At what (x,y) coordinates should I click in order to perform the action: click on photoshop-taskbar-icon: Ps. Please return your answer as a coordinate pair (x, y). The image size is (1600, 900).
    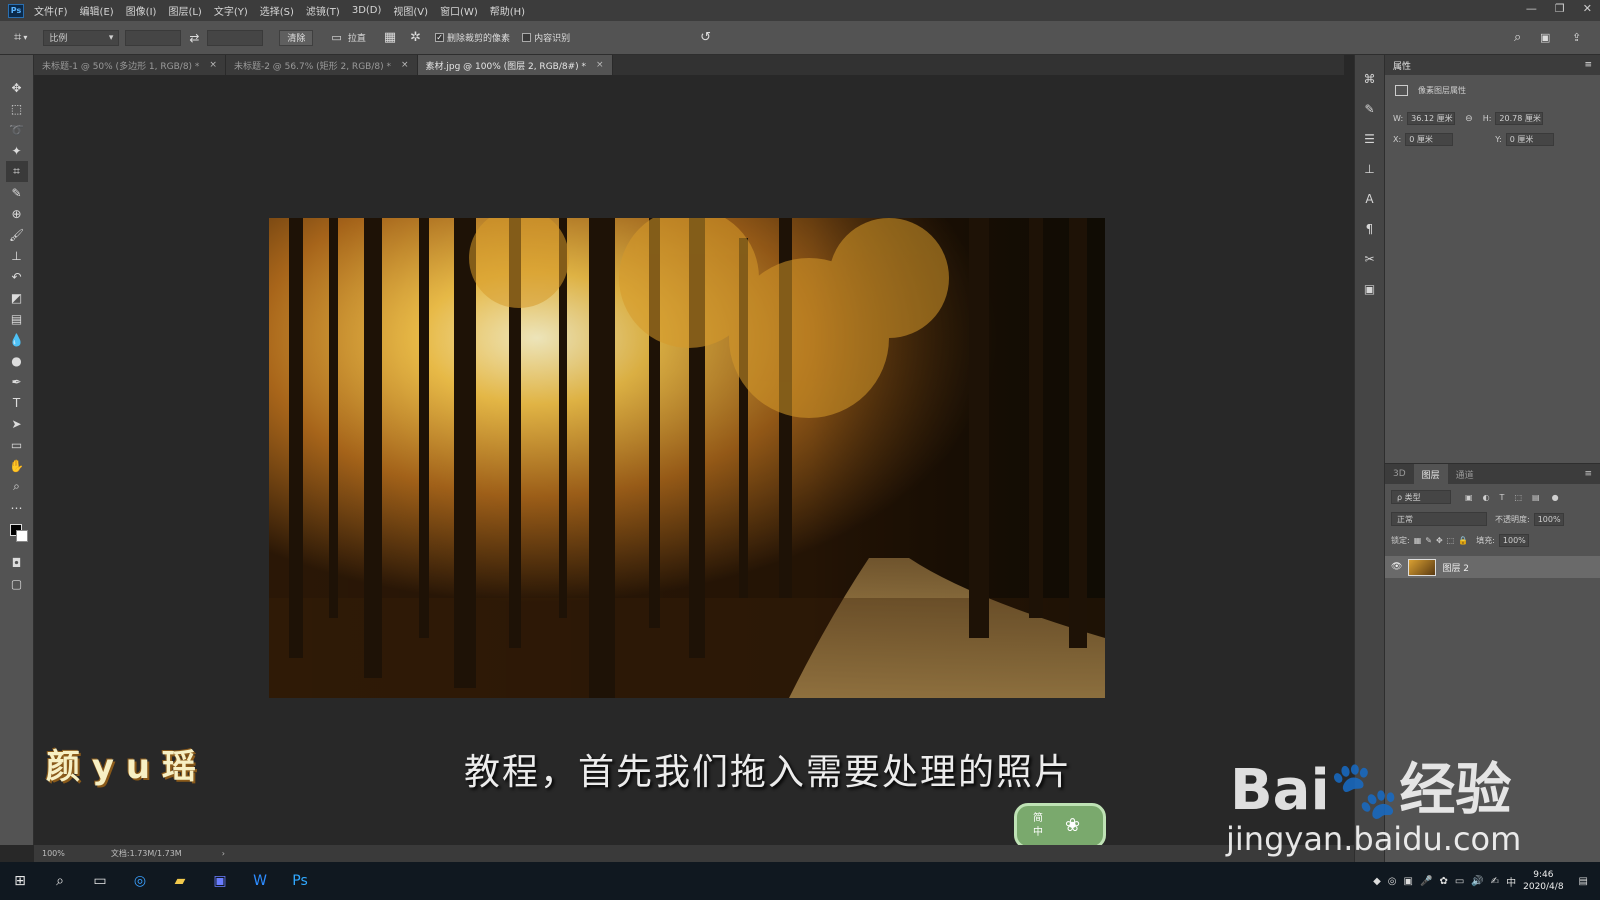
    Looking at the image, I should click on (300, 881).